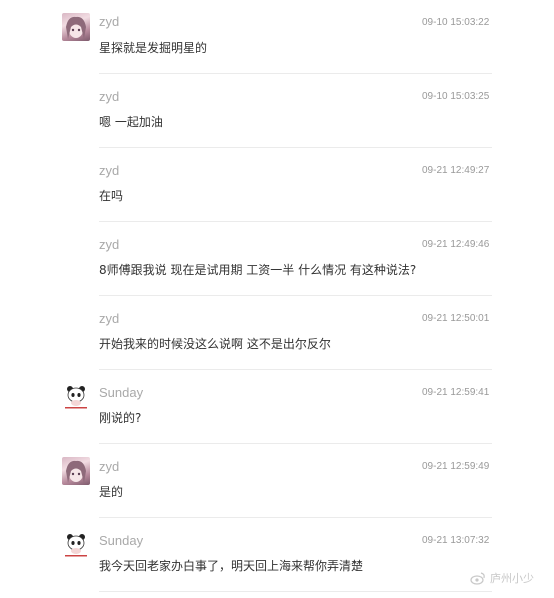  I want to click on message-text: 刚说的?, so click(120, 418).